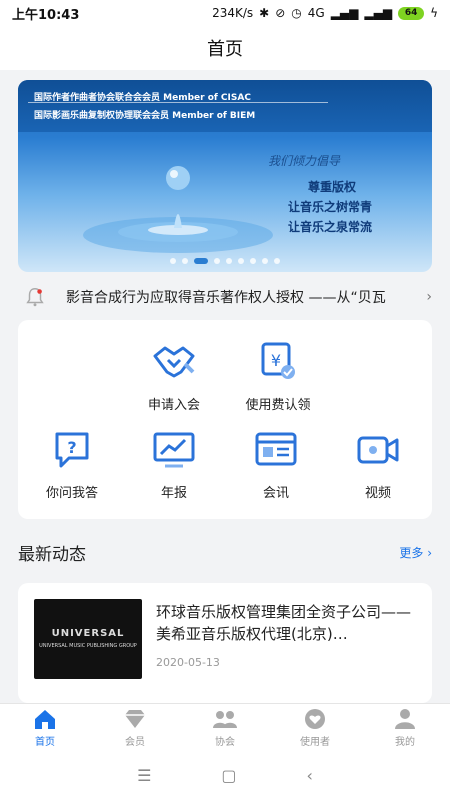 Image resolution: width=450 pixels, height=800 pixels. I want to click on carousel-dots, so click(225, 261).